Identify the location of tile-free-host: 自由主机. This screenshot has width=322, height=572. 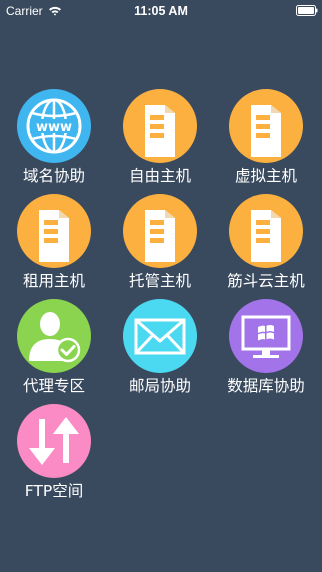
(160, 141).